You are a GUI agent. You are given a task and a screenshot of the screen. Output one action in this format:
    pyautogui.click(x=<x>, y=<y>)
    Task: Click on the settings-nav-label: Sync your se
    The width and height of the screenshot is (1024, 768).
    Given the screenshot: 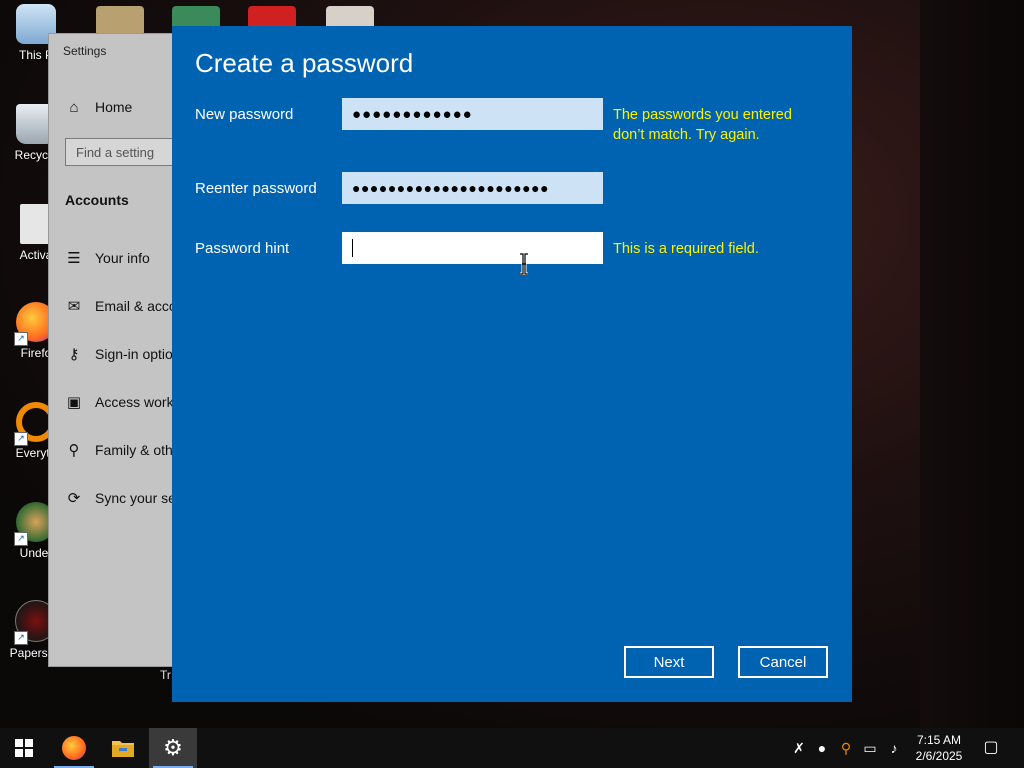 What is the action you would take?
    pyautogui.click(x=135, y=498)
    